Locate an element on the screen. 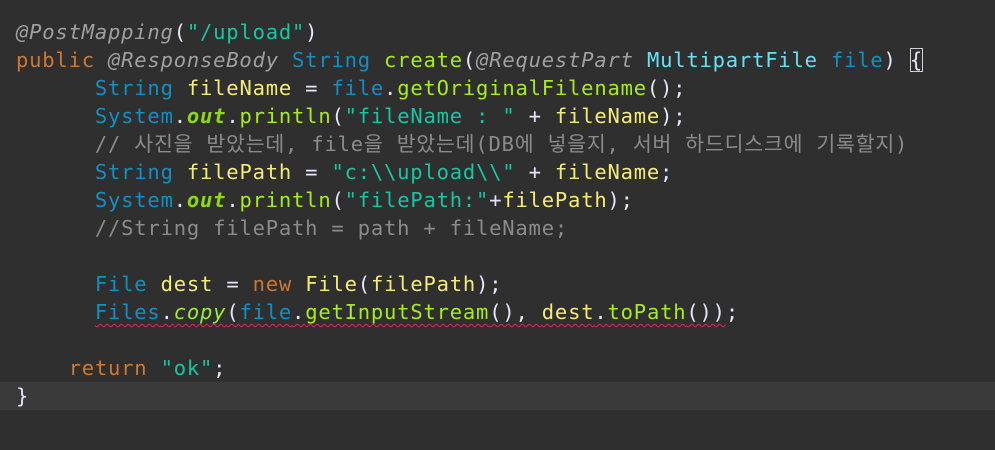 This screenshot has width=995, height=450. code-token: MultipartFile is located at coordinates (732, 60).